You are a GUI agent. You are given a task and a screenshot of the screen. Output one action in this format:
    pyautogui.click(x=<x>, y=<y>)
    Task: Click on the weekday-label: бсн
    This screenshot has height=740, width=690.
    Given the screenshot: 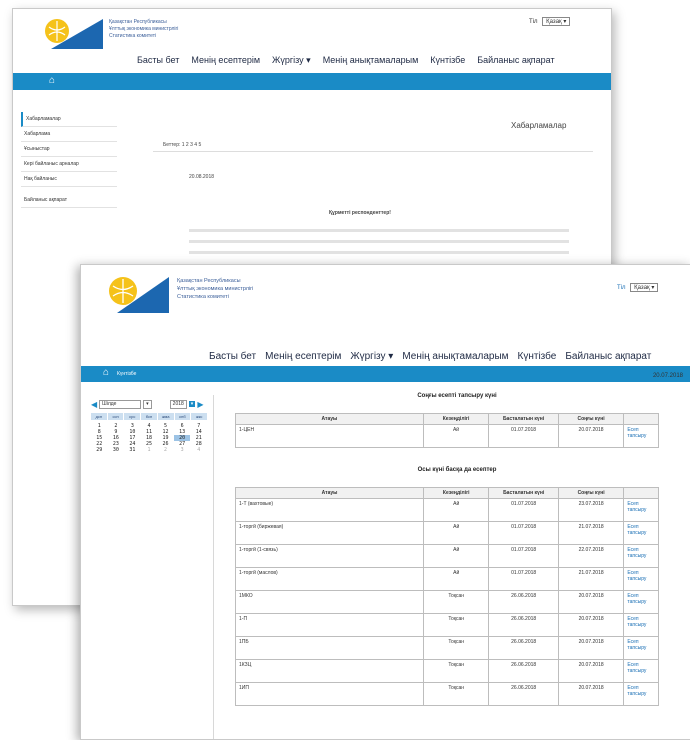 What is the action you would take?
    pyautogui.click(x=149, y=416)
    